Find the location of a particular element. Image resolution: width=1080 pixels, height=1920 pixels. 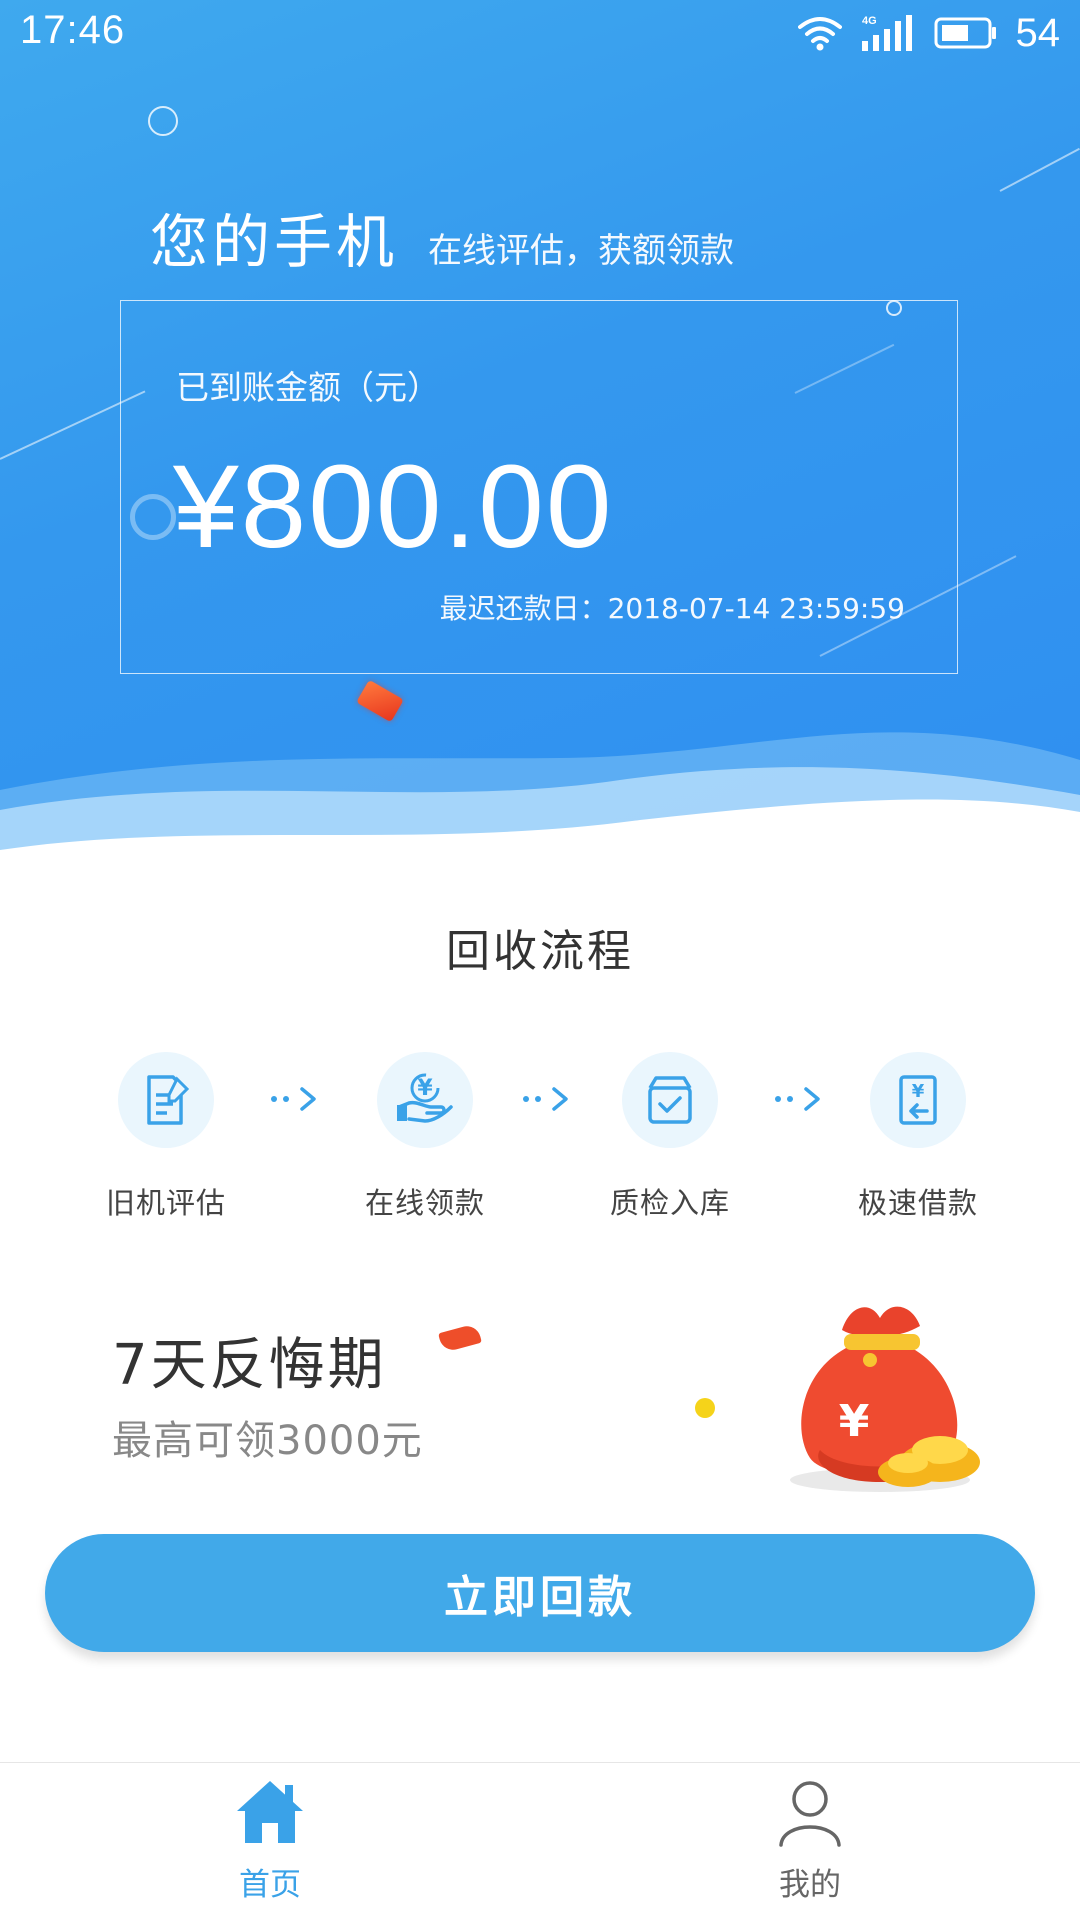

money-bag-symbol: ¥ is located at coordinates (854, 1421).